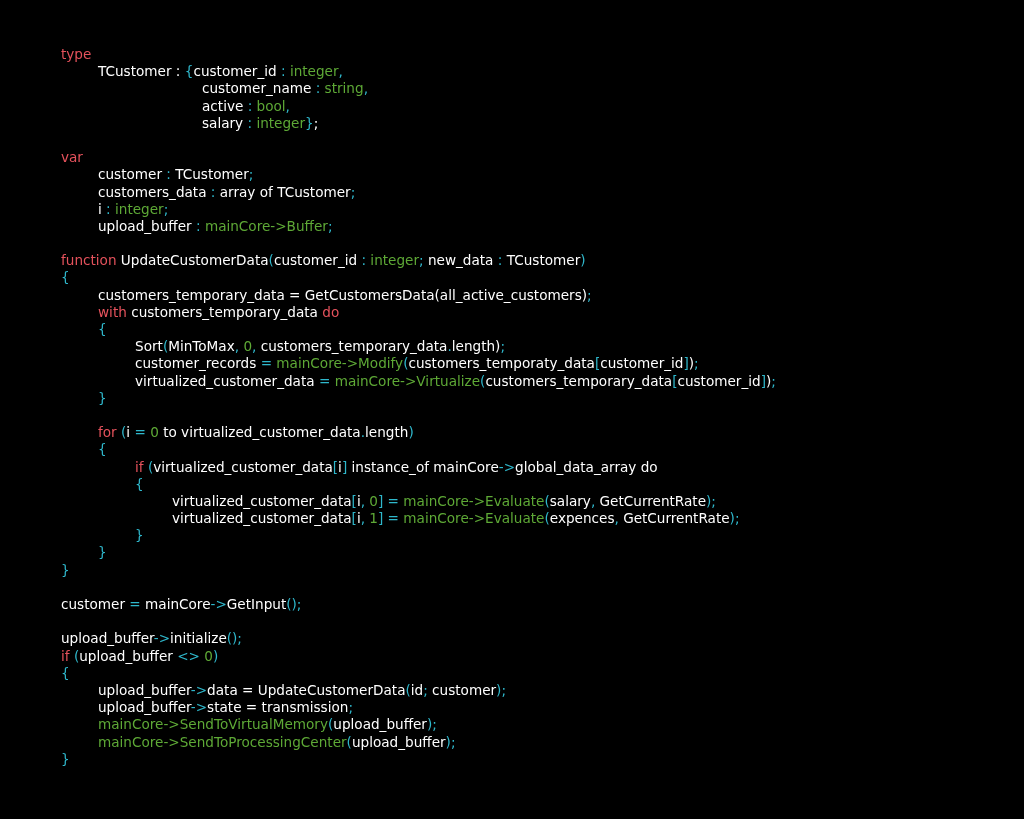 This screenshot has height=819, width=1024. I want to click on code-line: customer = mainCore->GetInput();, so click(181, 605).